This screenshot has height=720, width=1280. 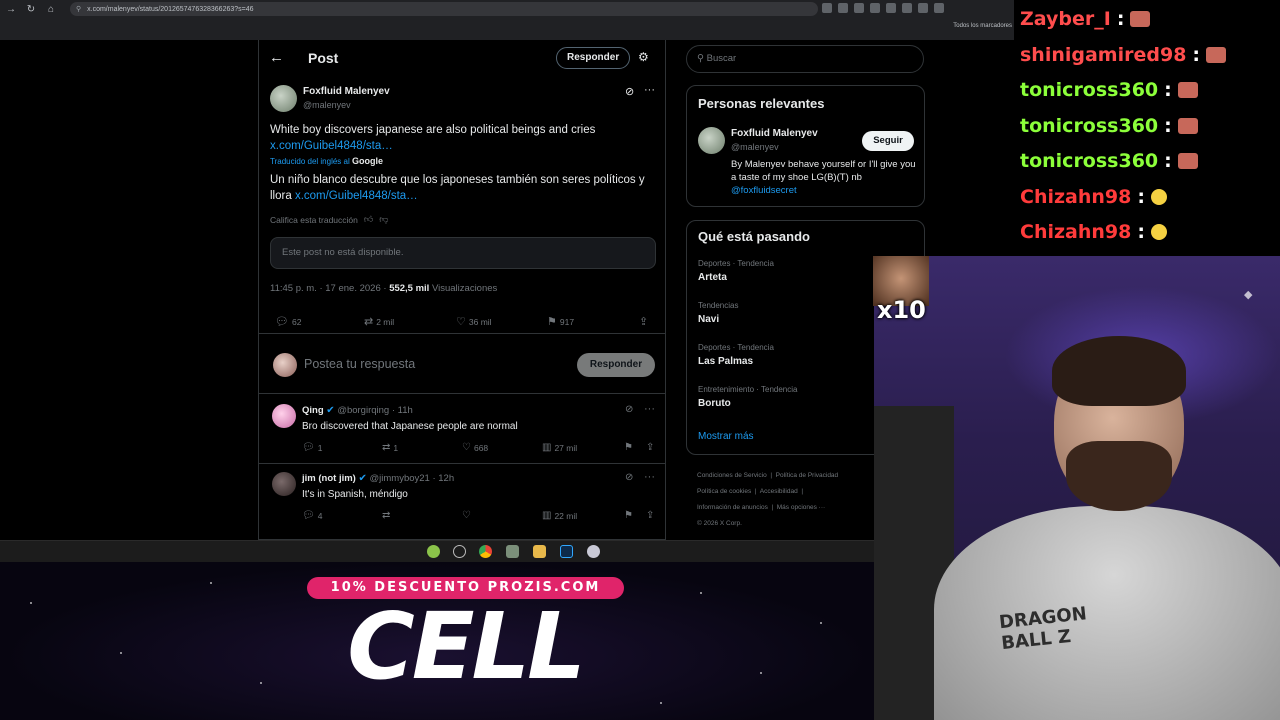 I want to click on chrome-icon, so click(x=485, y=551).